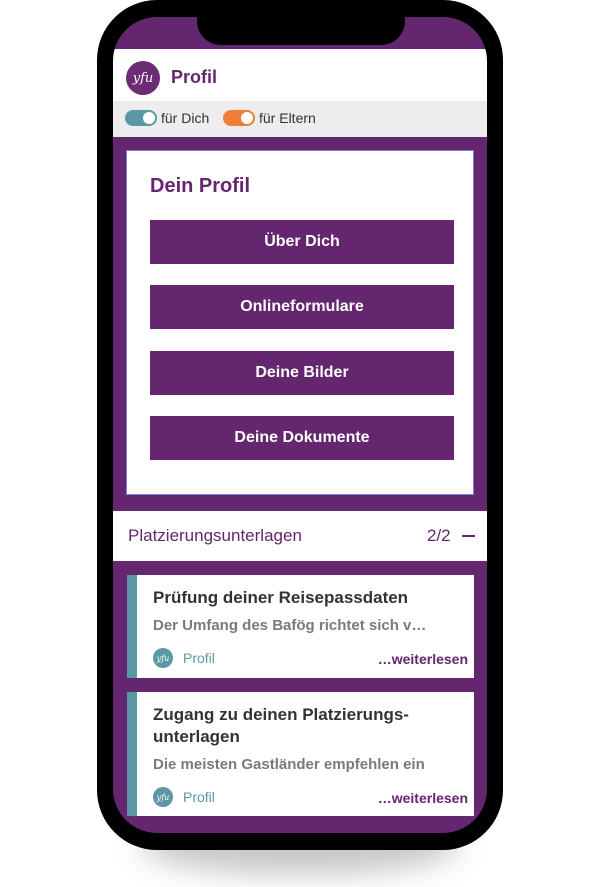  I want to click on profile-card-title: Dein Profil, so click(200, 186).